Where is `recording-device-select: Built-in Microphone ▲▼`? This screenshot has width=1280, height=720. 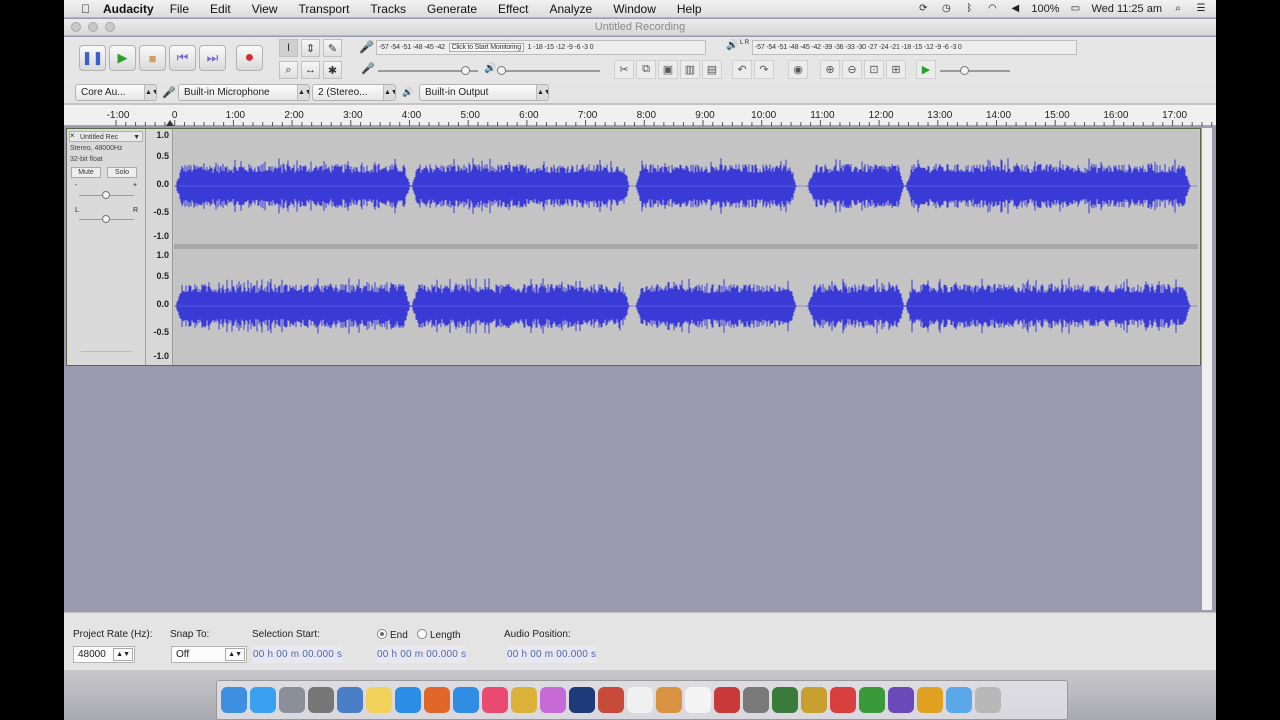 recording-device-select: Built-in Microphone ▲▼ is located at coordinates (244, 92).